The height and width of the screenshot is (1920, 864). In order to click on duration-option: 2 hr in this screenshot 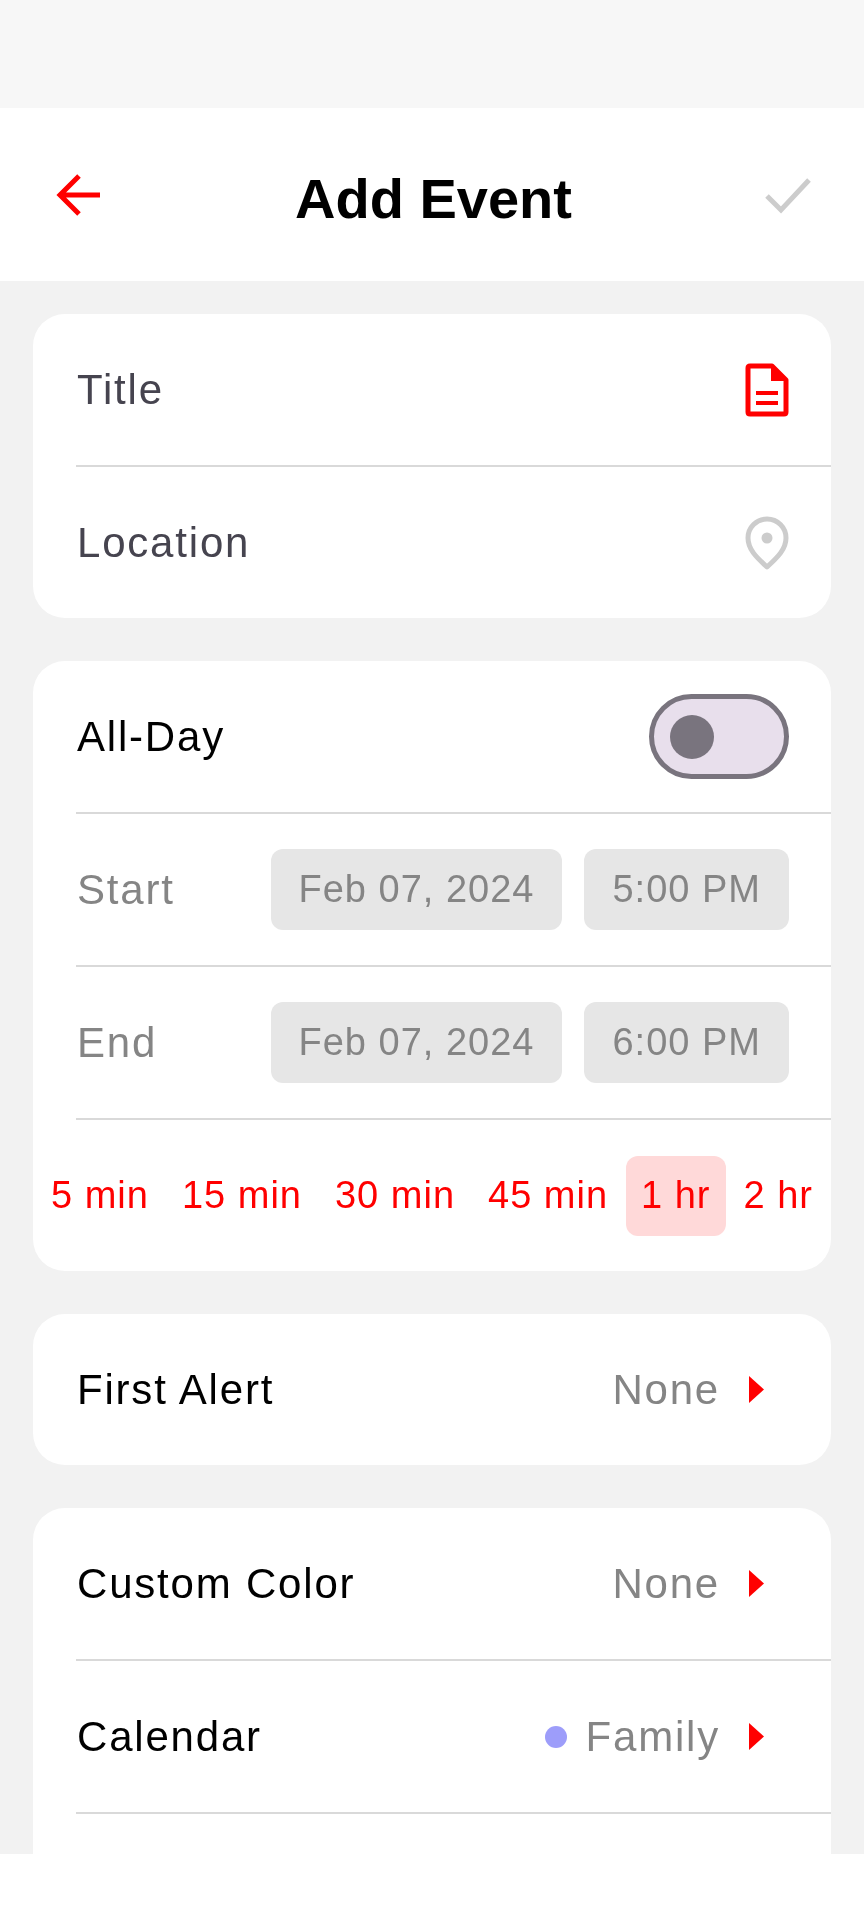, I will do `click(778, 1195)`.